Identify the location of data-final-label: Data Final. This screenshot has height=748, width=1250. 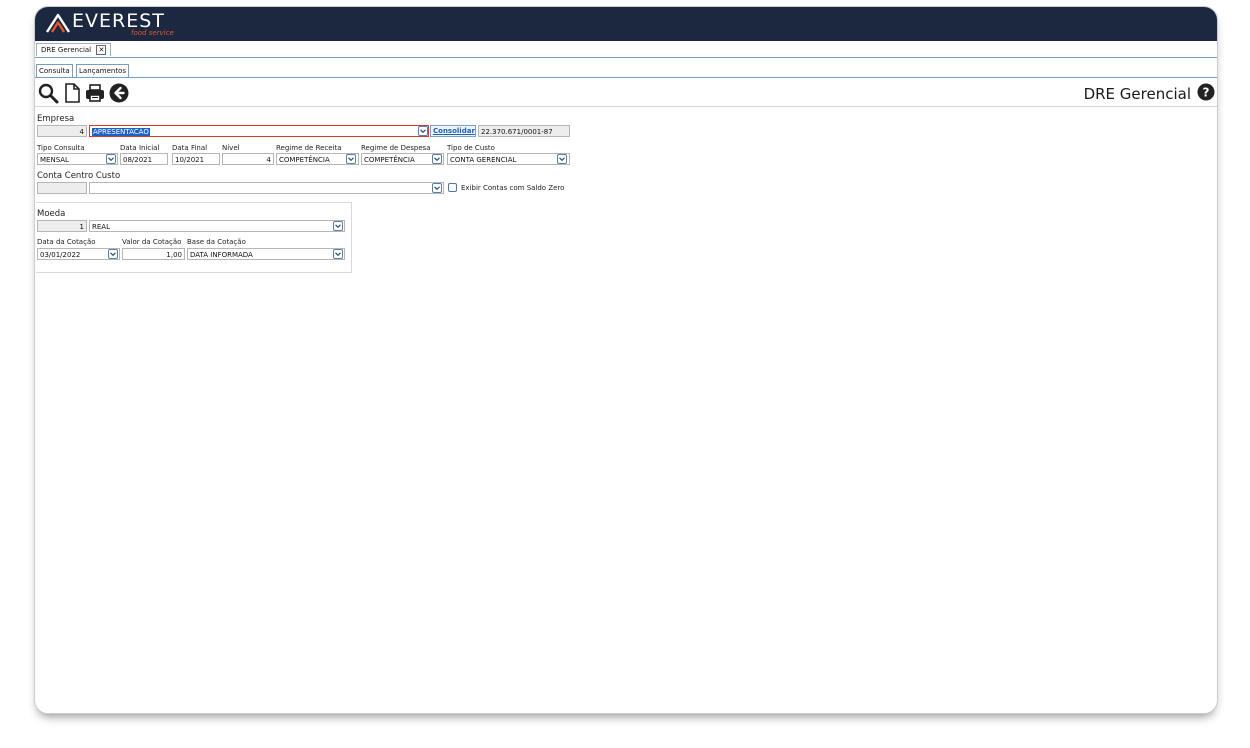
(190, 148).